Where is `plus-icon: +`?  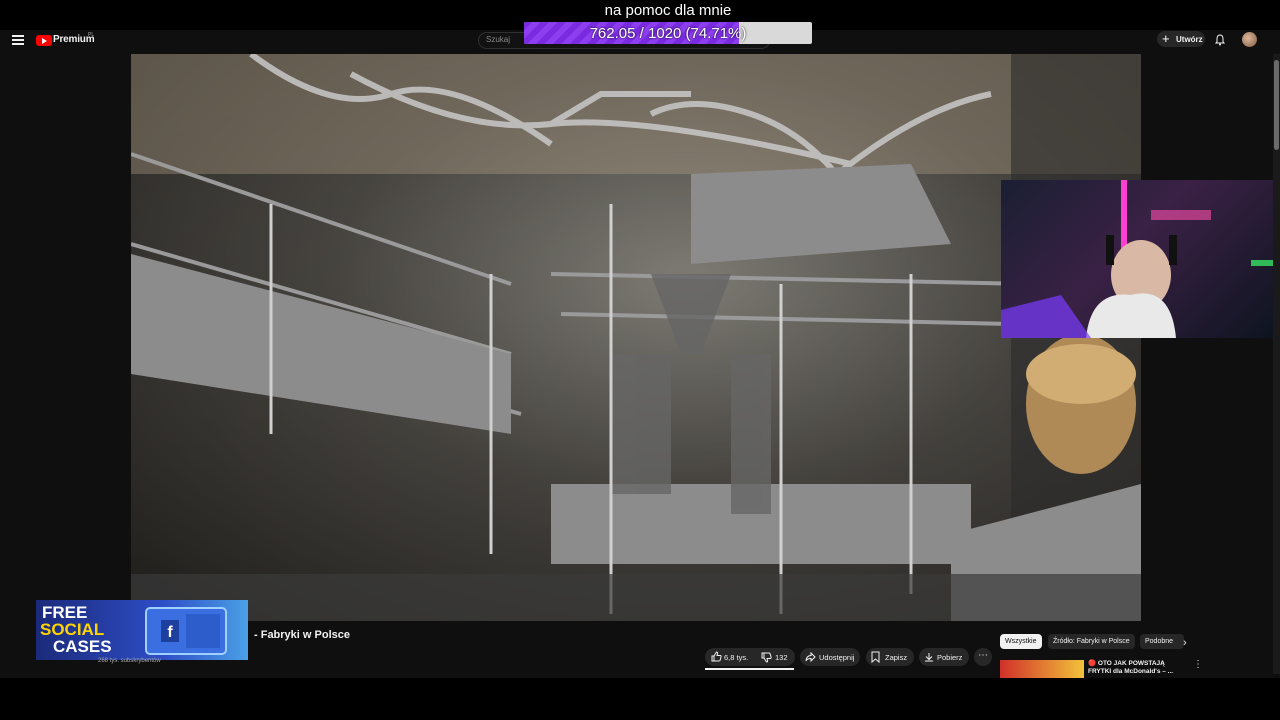 plus-icon: + is located at coordinates (1166, 38).